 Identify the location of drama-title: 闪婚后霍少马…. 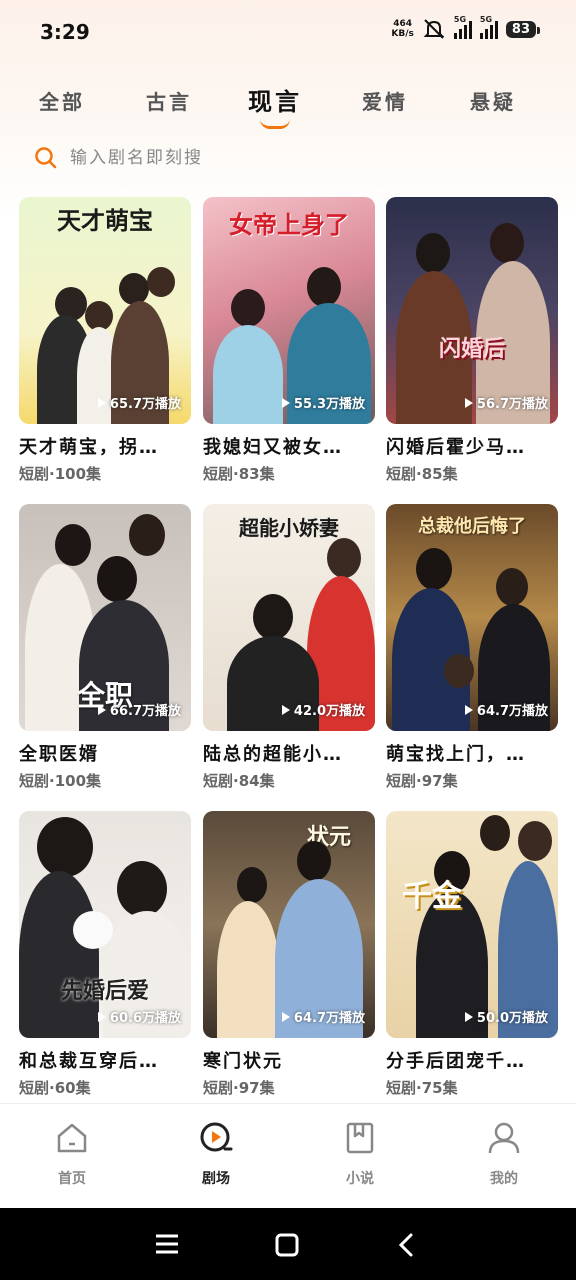
(456, 447).